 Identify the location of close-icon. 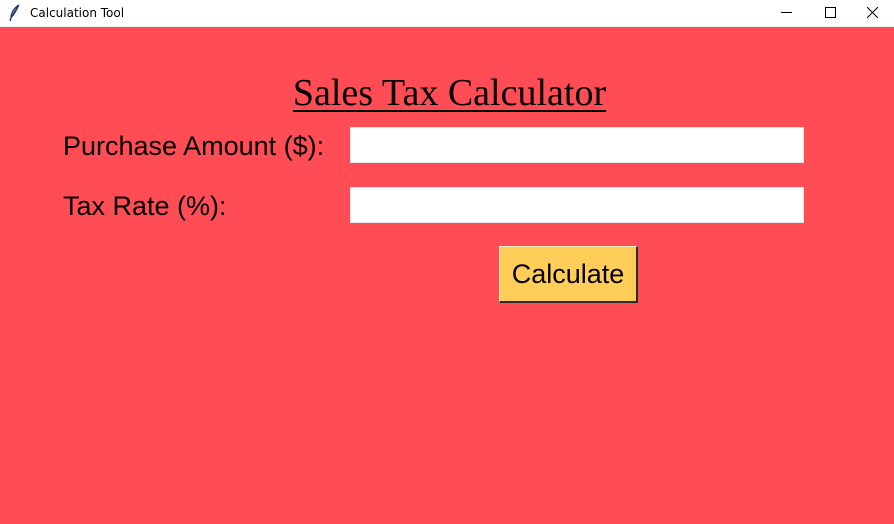
(872, 12).